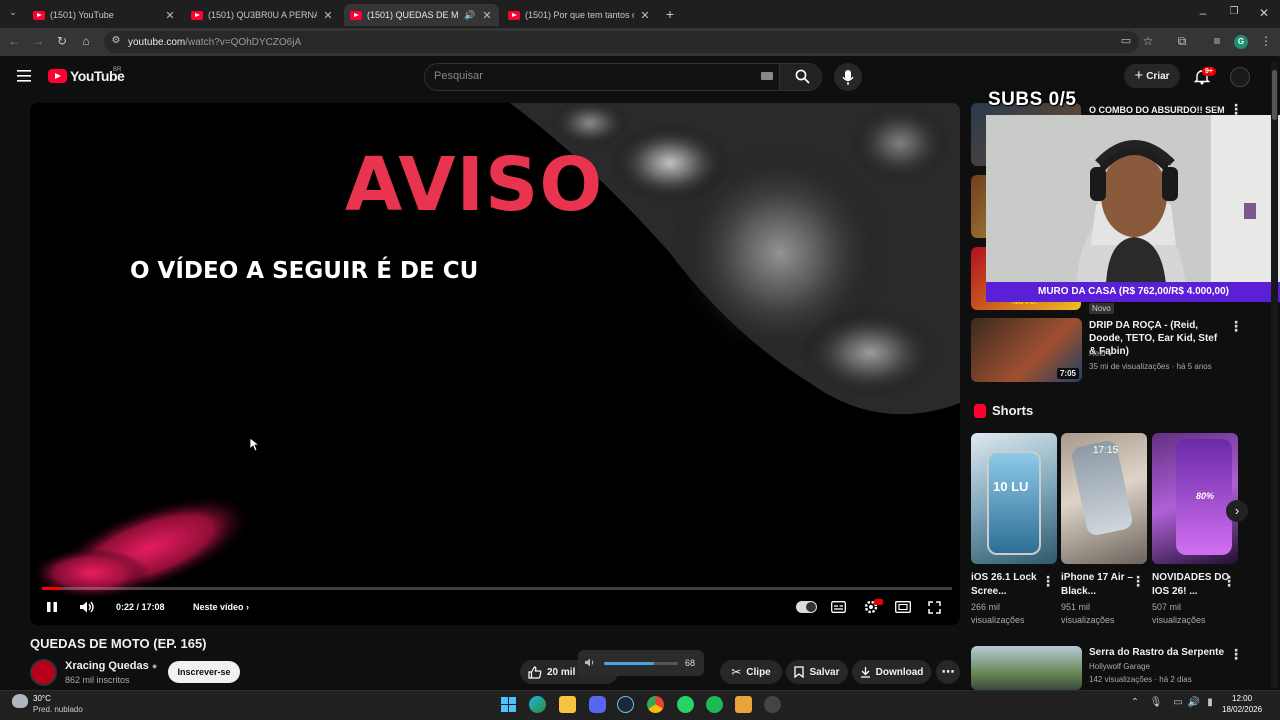 This screenshot has width=1280, height=720. I want to click on browser-menu-icon: ⋮, so click(1266, 41).